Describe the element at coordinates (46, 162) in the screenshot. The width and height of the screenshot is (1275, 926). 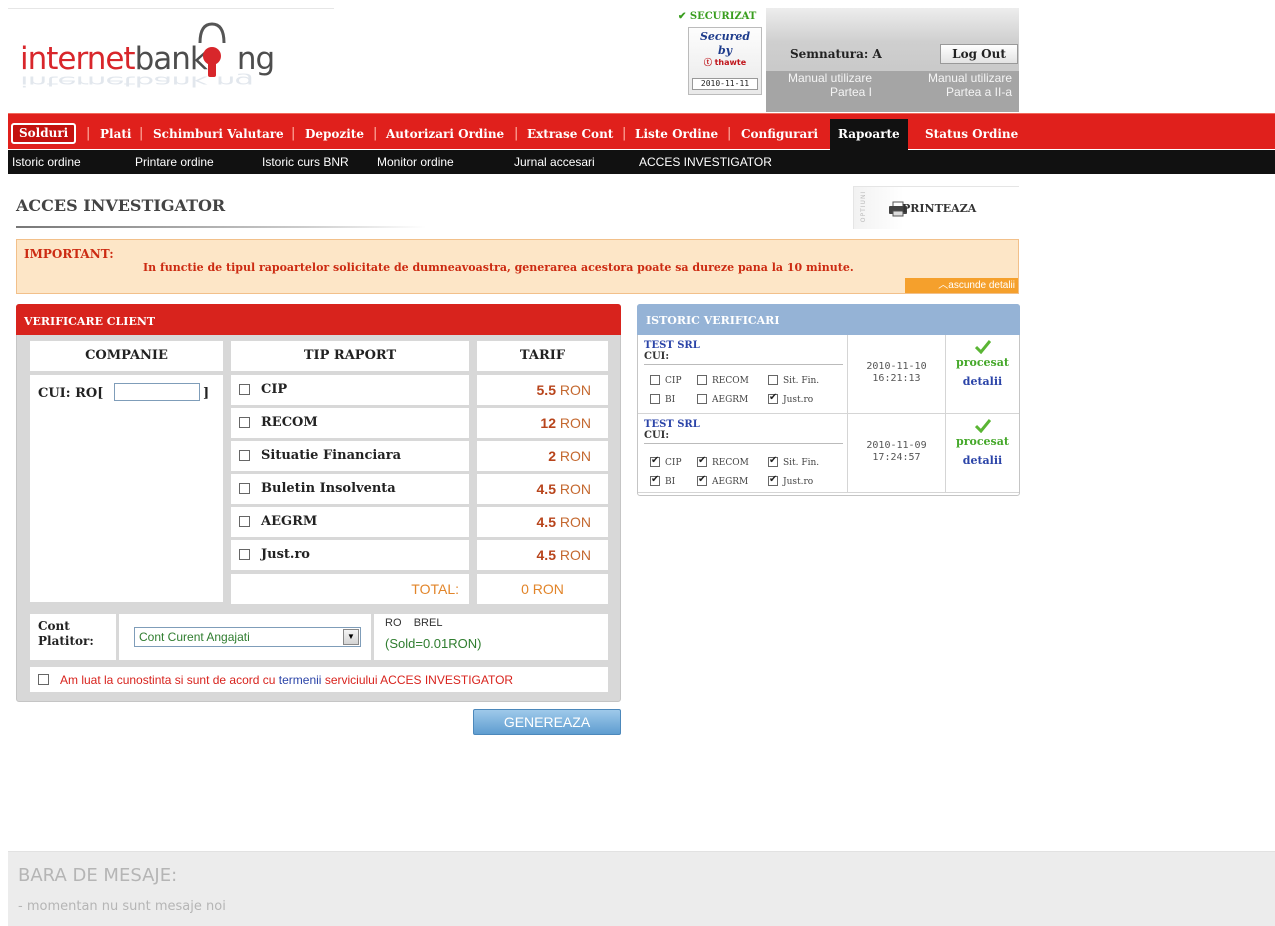
I see `submenu-istoric-ordine: Istoric ordine` at that location.